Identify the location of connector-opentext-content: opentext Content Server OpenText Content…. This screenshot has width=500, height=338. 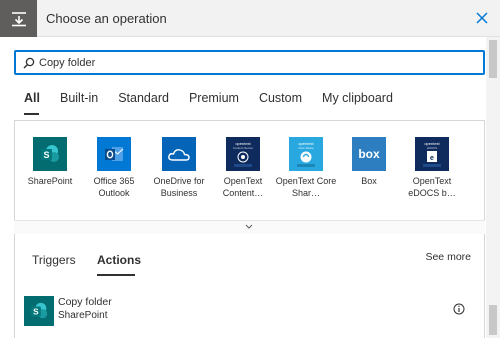
(243, 168).